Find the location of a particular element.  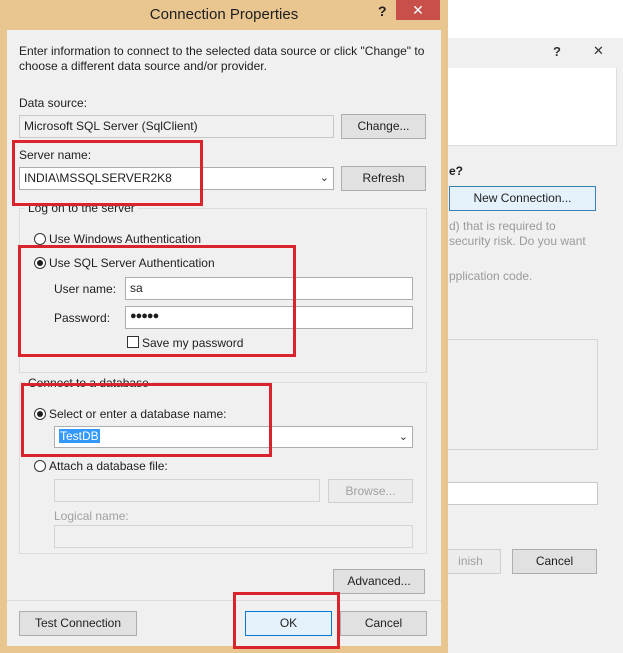

background-text-line1: d) that is required to is located at coordinates (502, 226).